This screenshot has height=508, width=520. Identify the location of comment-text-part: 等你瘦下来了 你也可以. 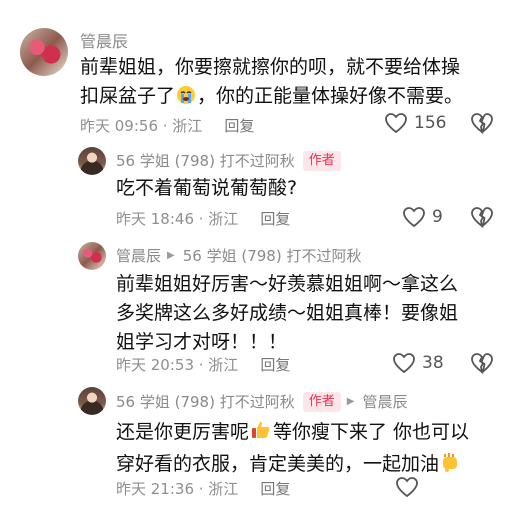
(371, 432).